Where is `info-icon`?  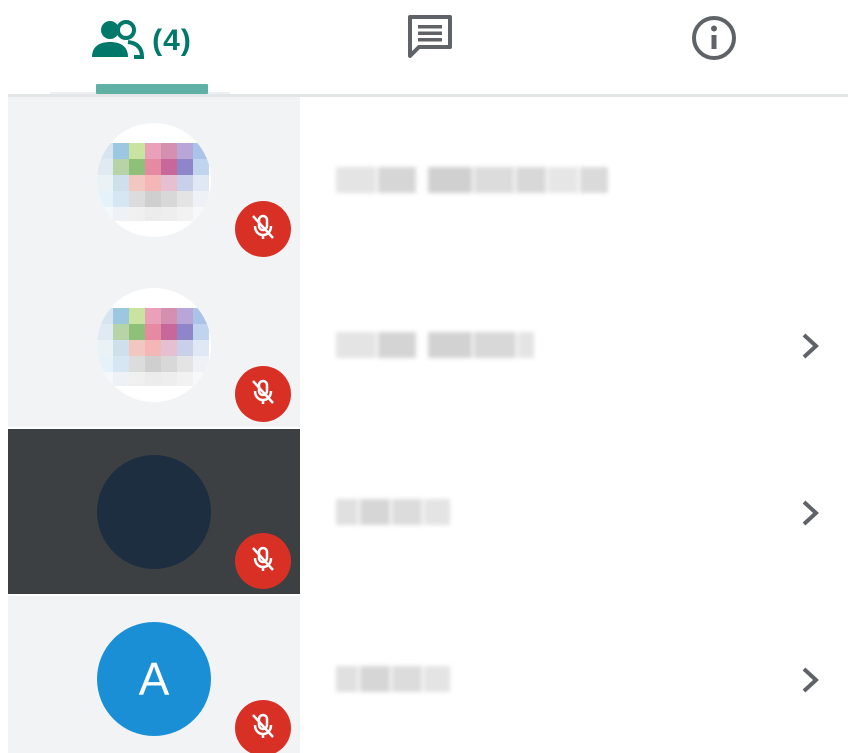
info-icon is located at coordinates (714, 40).